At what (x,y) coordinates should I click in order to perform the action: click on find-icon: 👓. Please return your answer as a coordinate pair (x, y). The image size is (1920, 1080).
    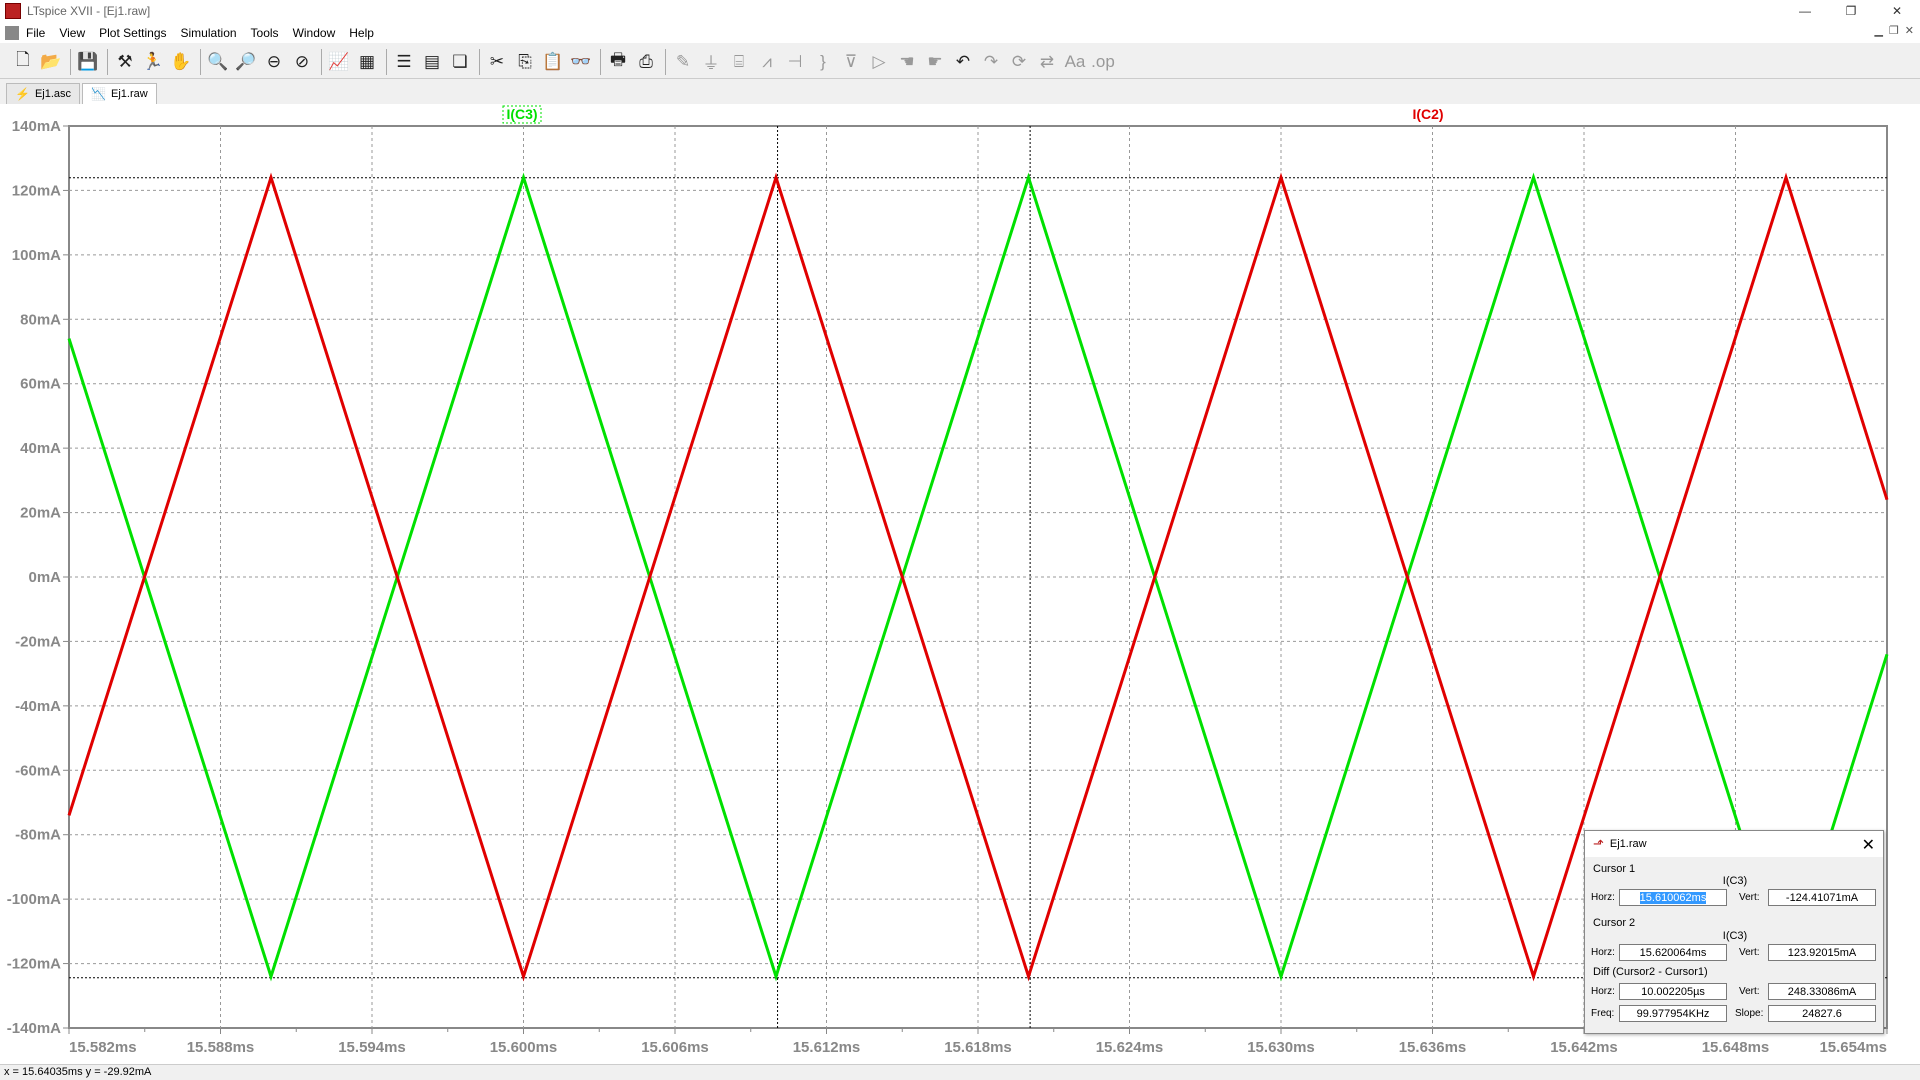
    Looking at the image, I should click on (581, 62).